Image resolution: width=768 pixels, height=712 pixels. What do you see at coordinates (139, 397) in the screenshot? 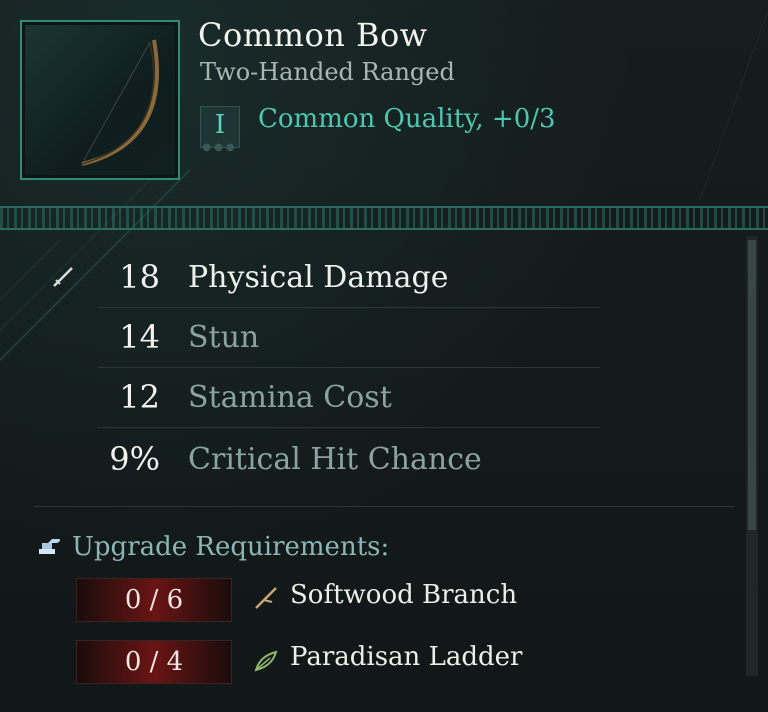
I see `stat-value: 12` at bounding box center [139, 397].